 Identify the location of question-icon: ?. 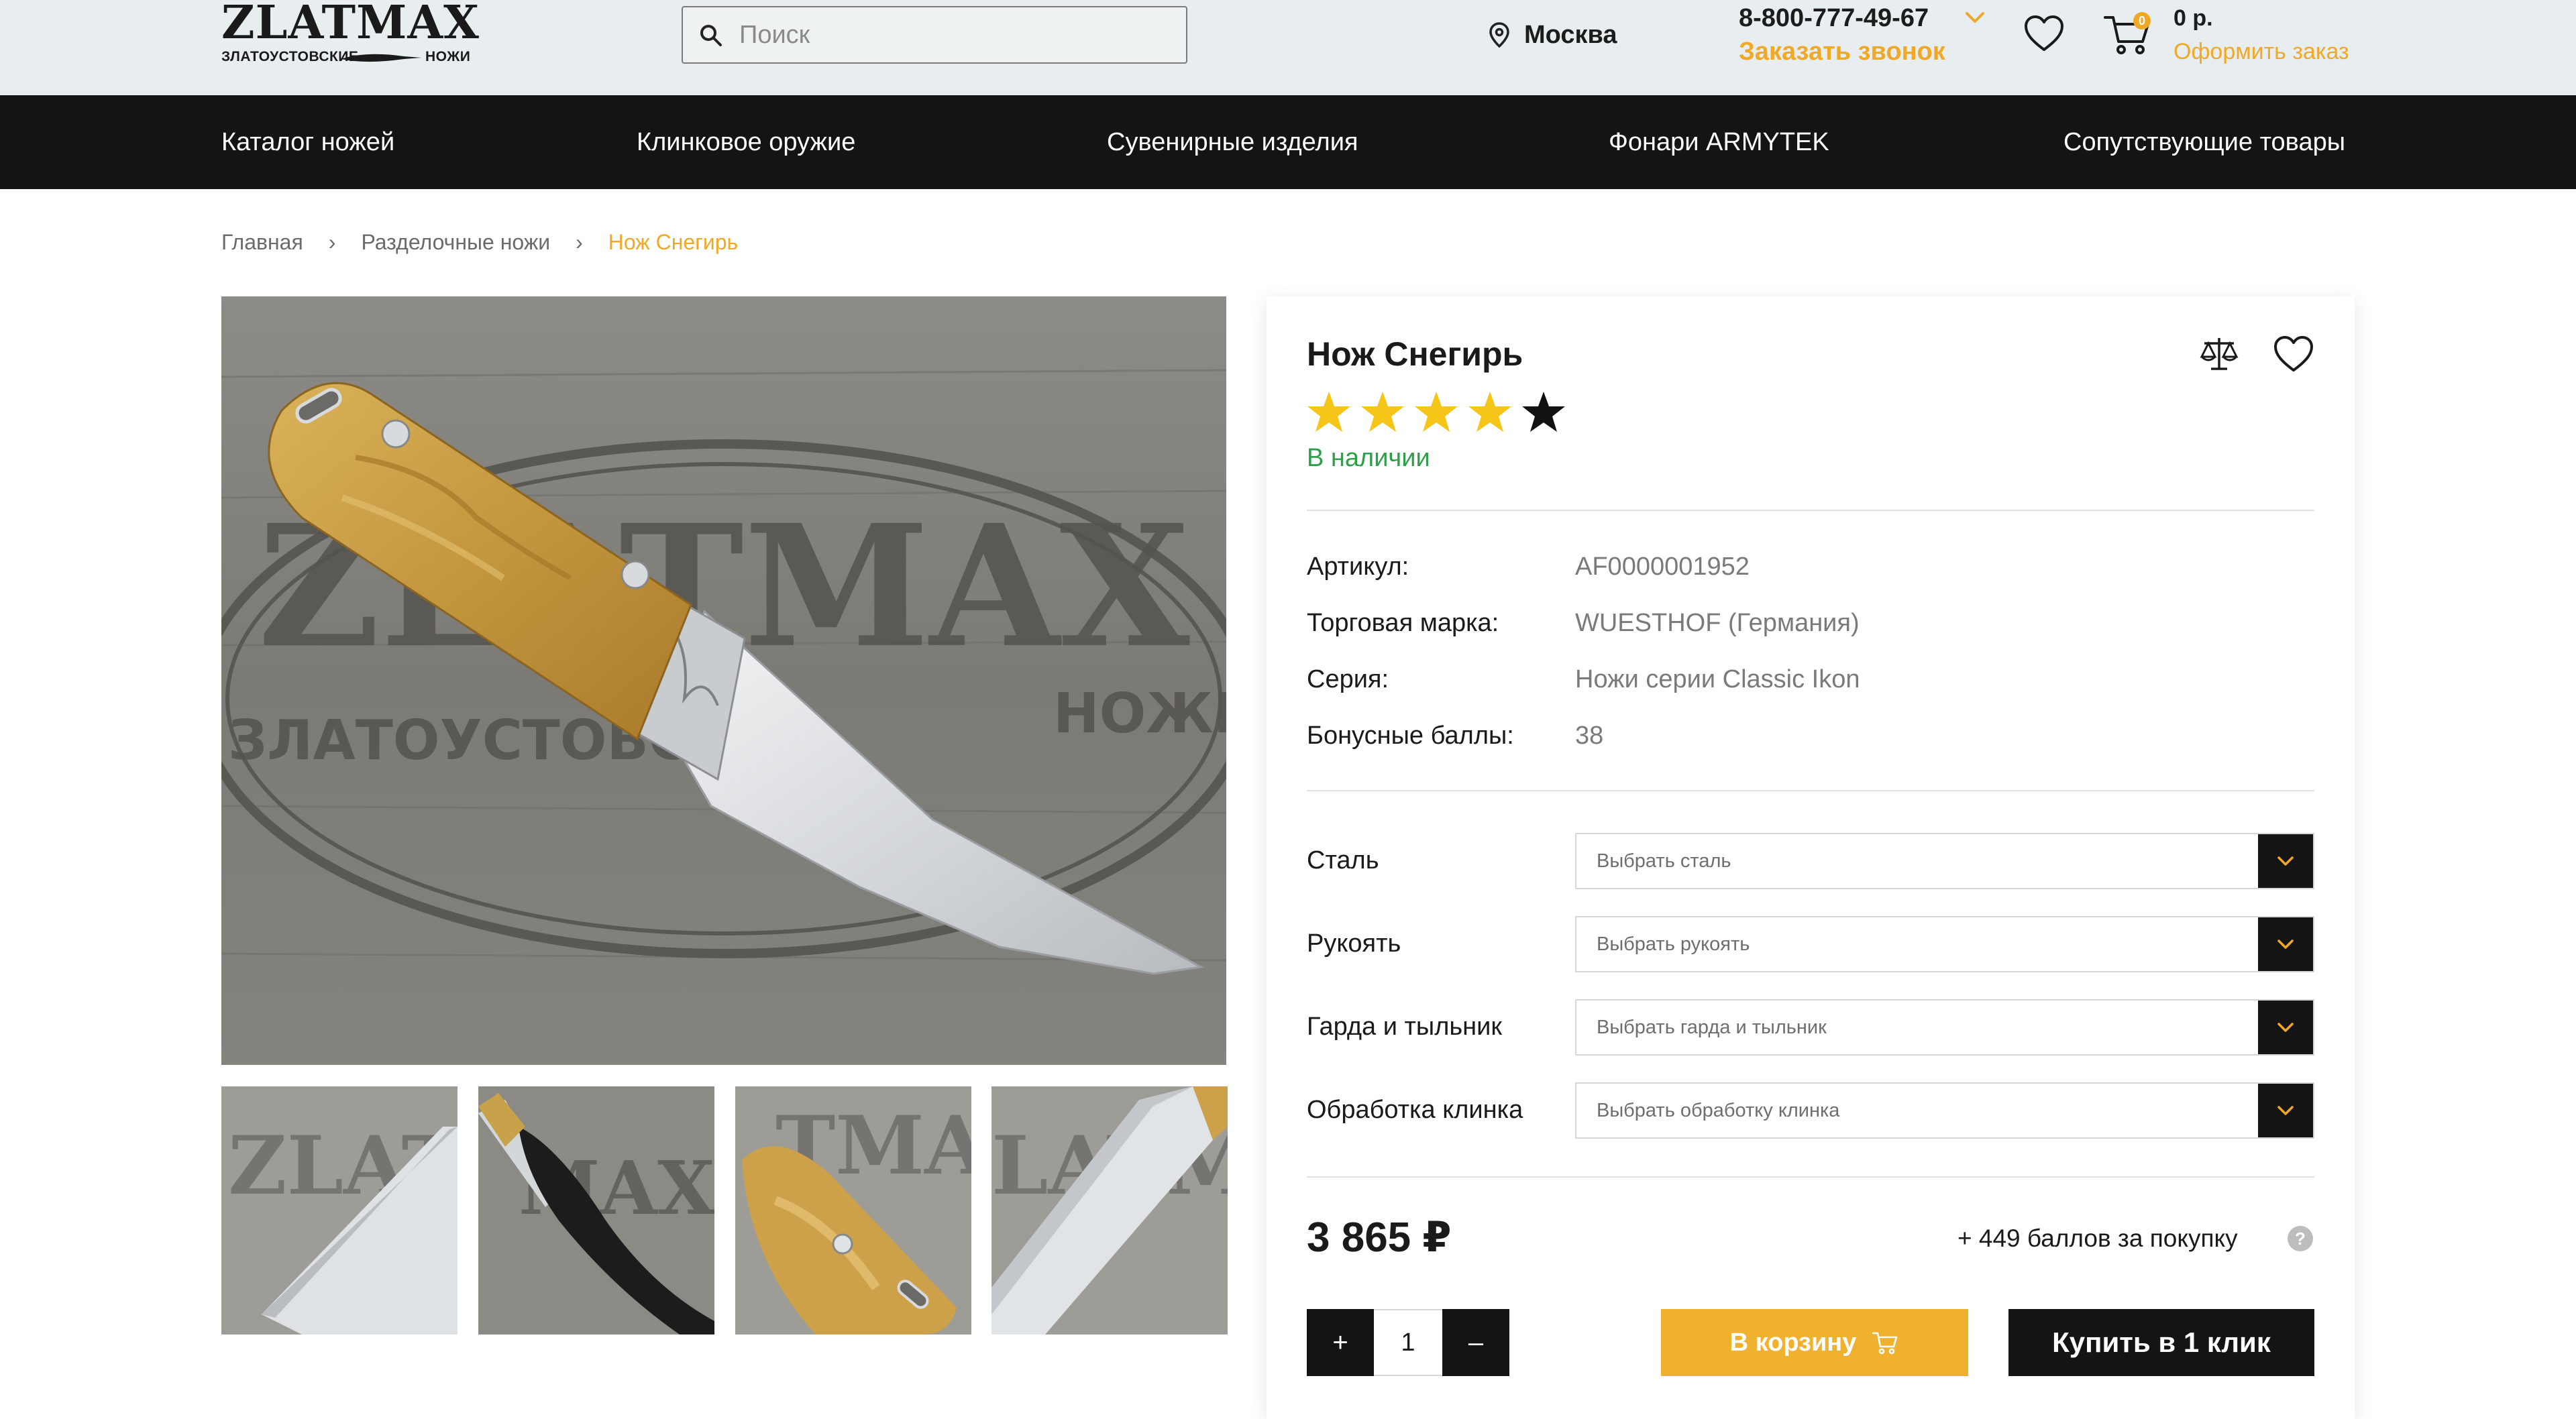
(2300, 1239).